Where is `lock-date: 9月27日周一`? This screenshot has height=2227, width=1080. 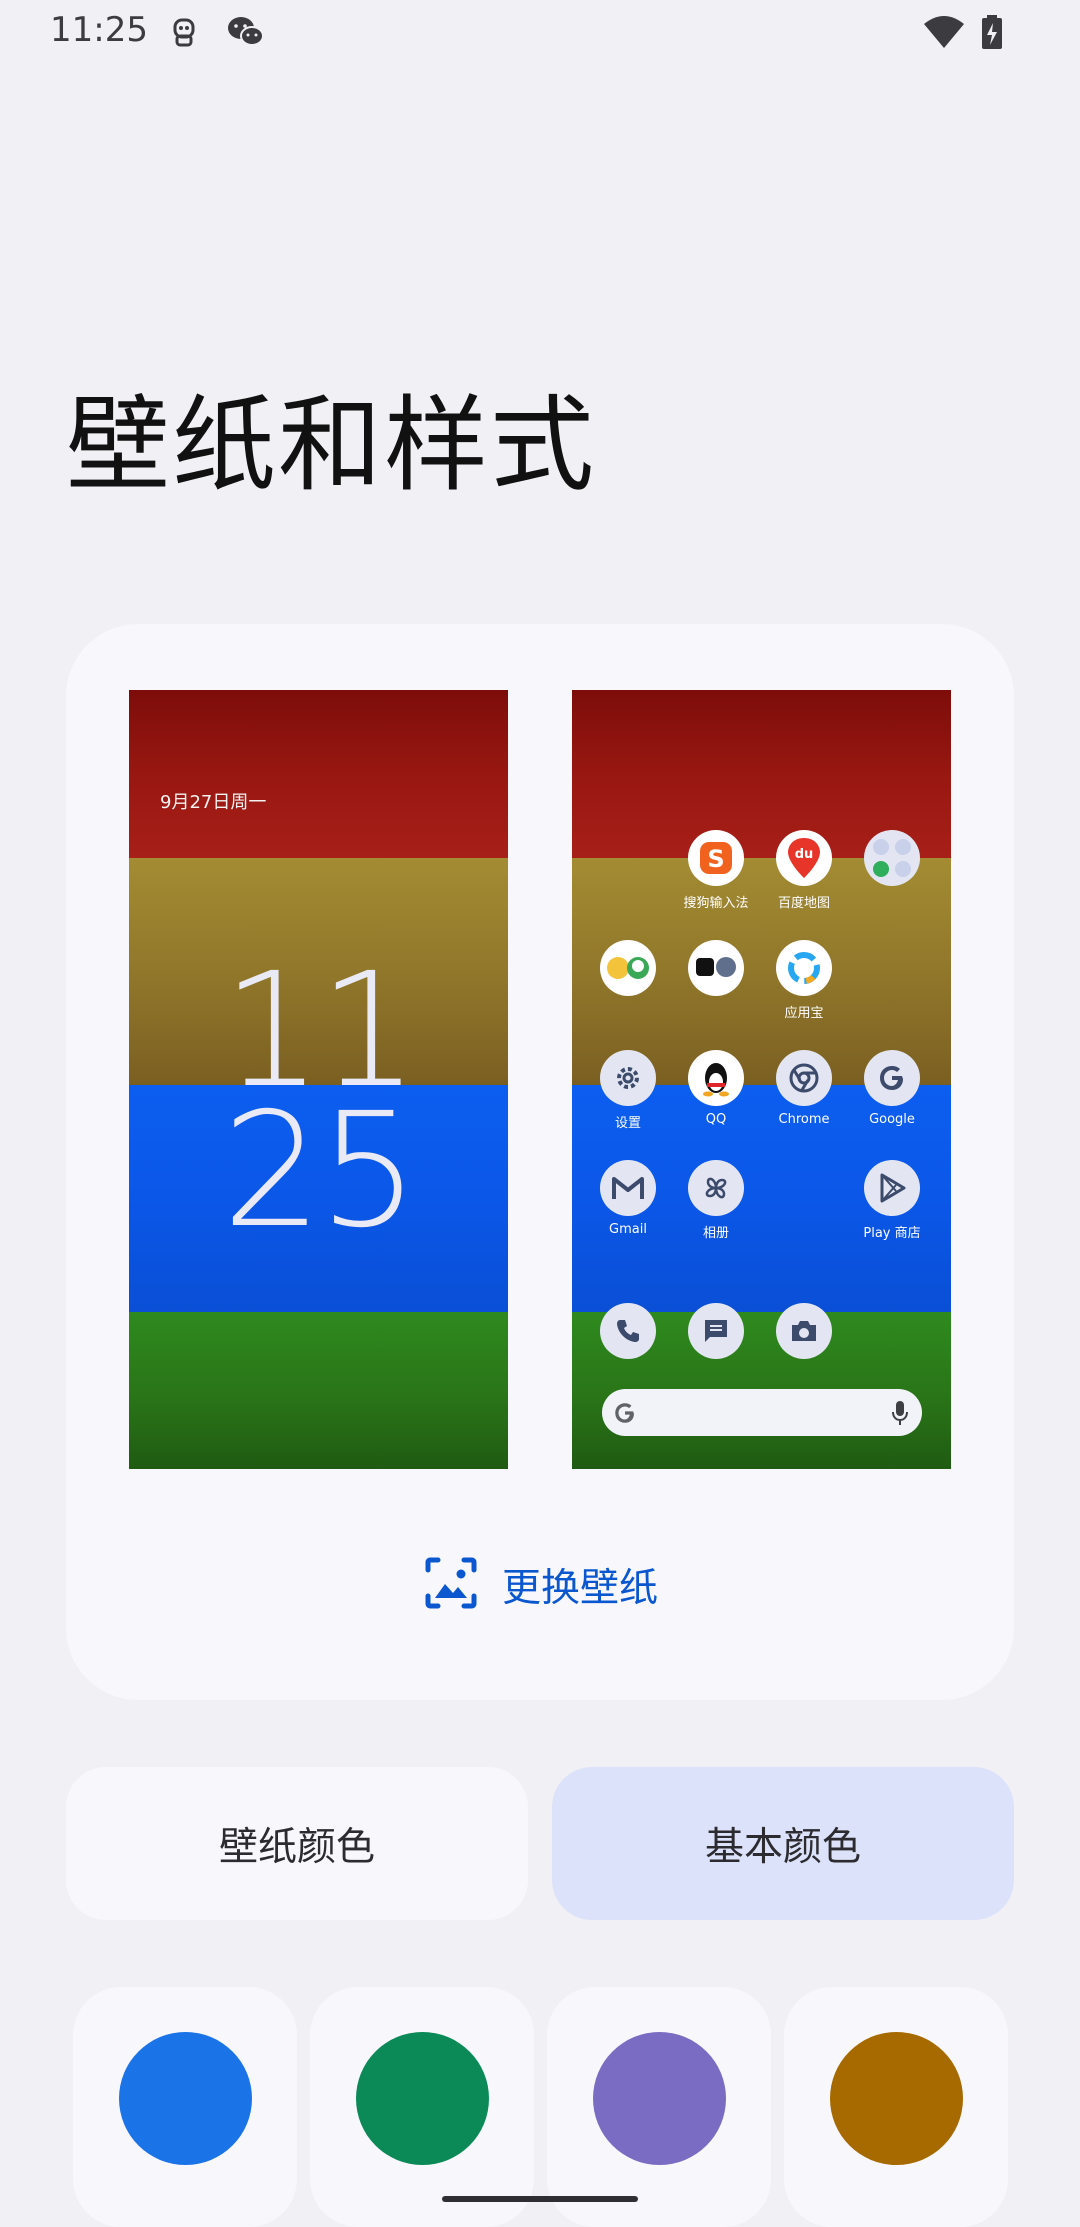
lock-date: 9月27日周一 is located at coordinates (213, 802).